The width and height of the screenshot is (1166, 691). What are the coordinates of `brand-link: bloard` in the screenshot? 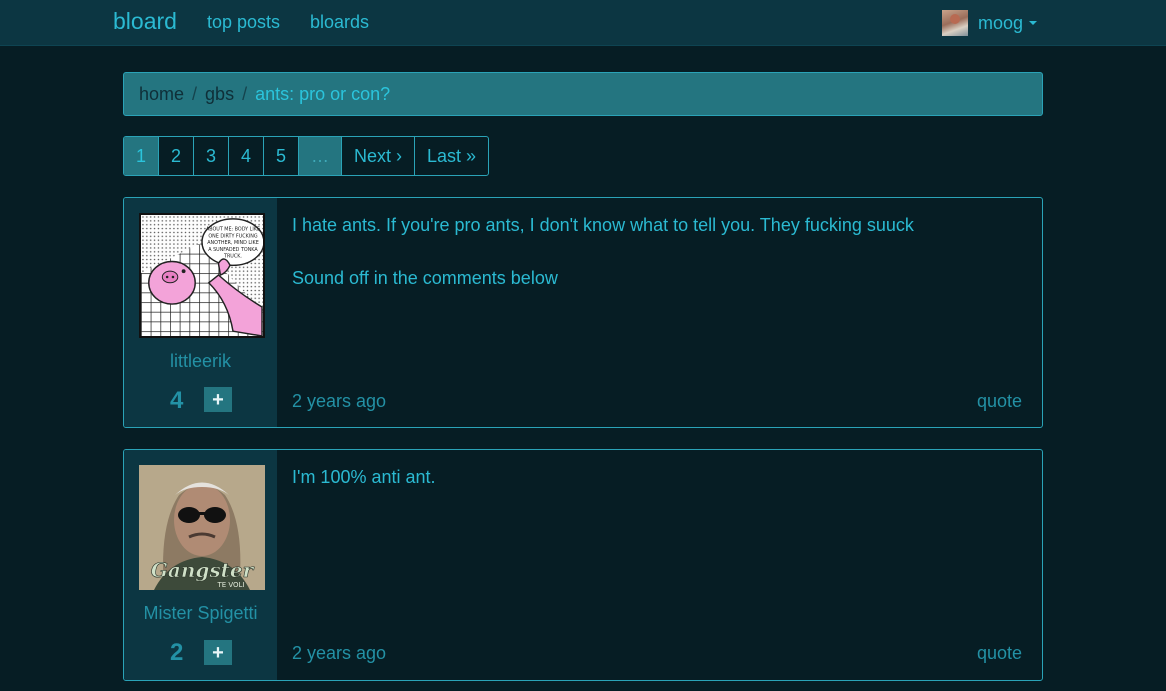 It's located at (145, 21).